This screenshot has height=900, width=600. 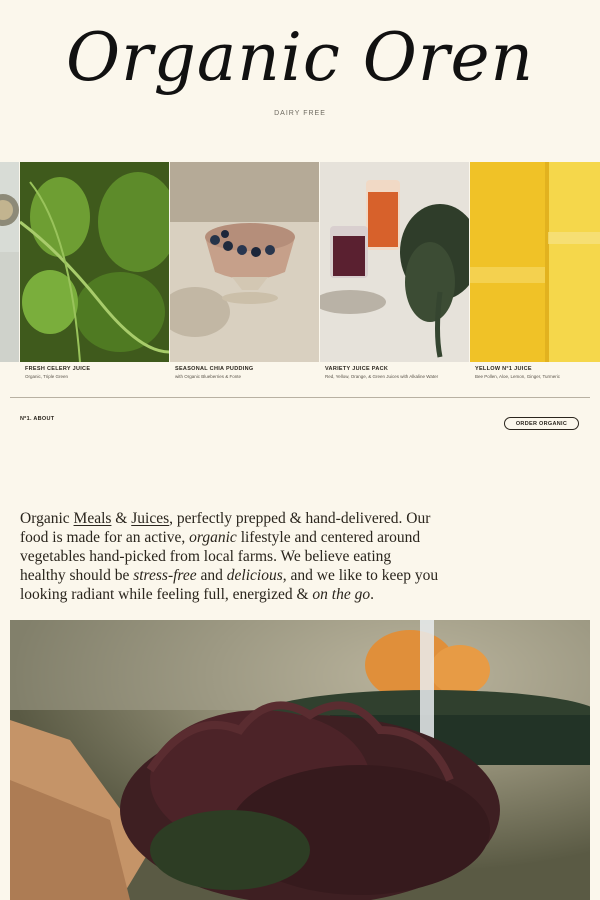 I want to click on brand-tagline: DAIRY FREE, so click(x=300, y=113).